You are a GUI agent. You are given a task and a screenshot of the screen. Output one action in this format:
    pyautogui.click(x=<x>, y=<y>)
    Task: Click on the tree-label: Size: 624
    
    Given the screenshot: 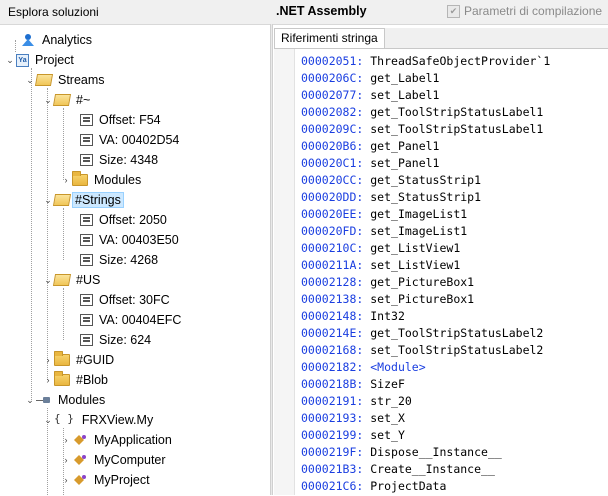 What is the action you would take?
    pyautogui.click(x=125, y=340)
    